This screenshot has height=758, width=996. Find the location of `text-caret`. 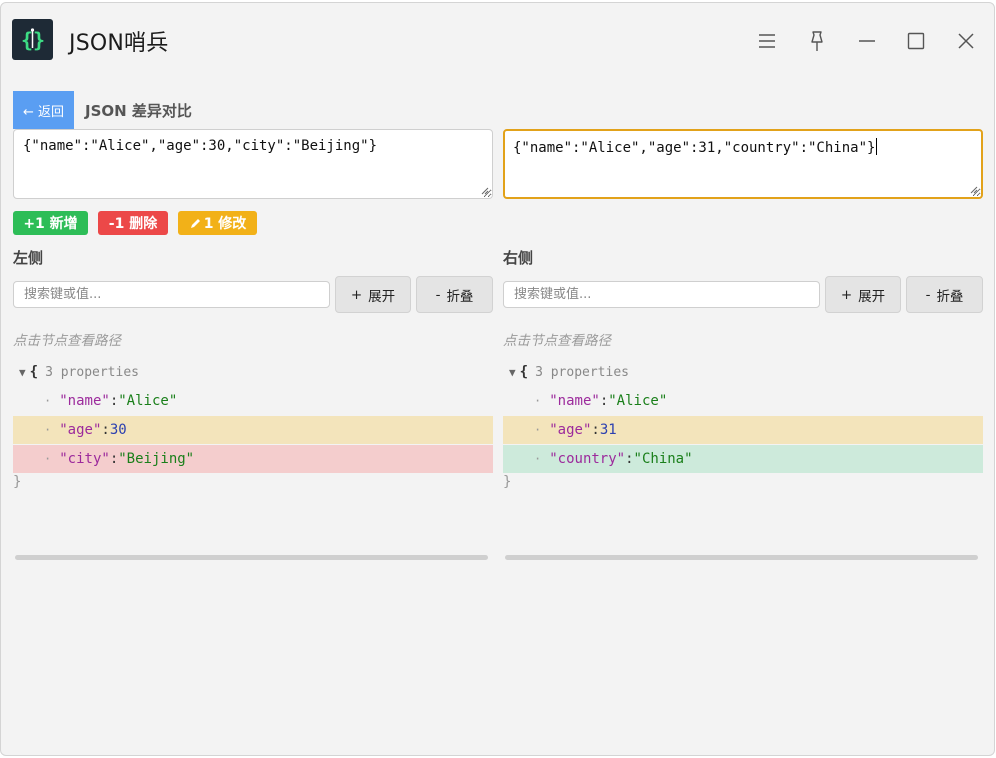

text-caret is located at coordinates (877, 146).